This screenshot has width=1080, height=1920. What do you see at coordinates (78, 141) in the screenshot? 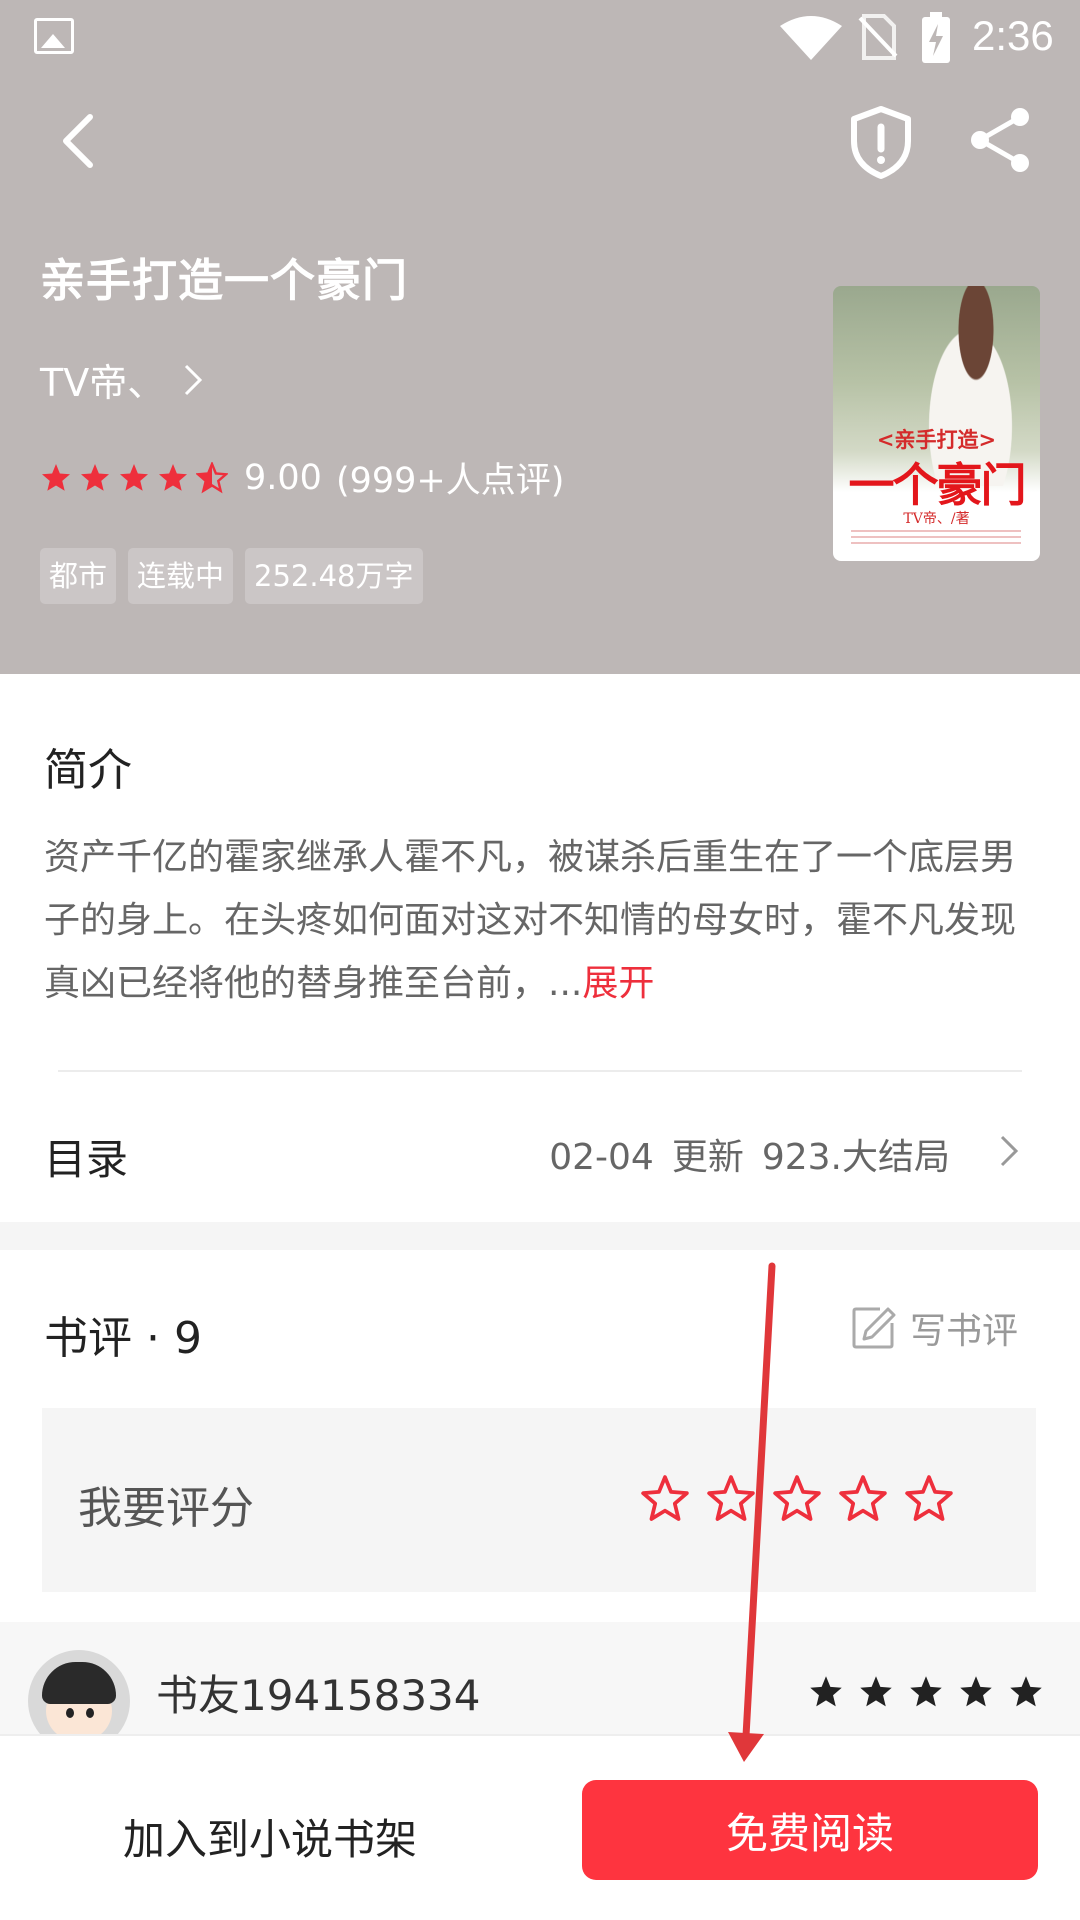
I see `chevron-left-icon` at bounding box center [78, 141].